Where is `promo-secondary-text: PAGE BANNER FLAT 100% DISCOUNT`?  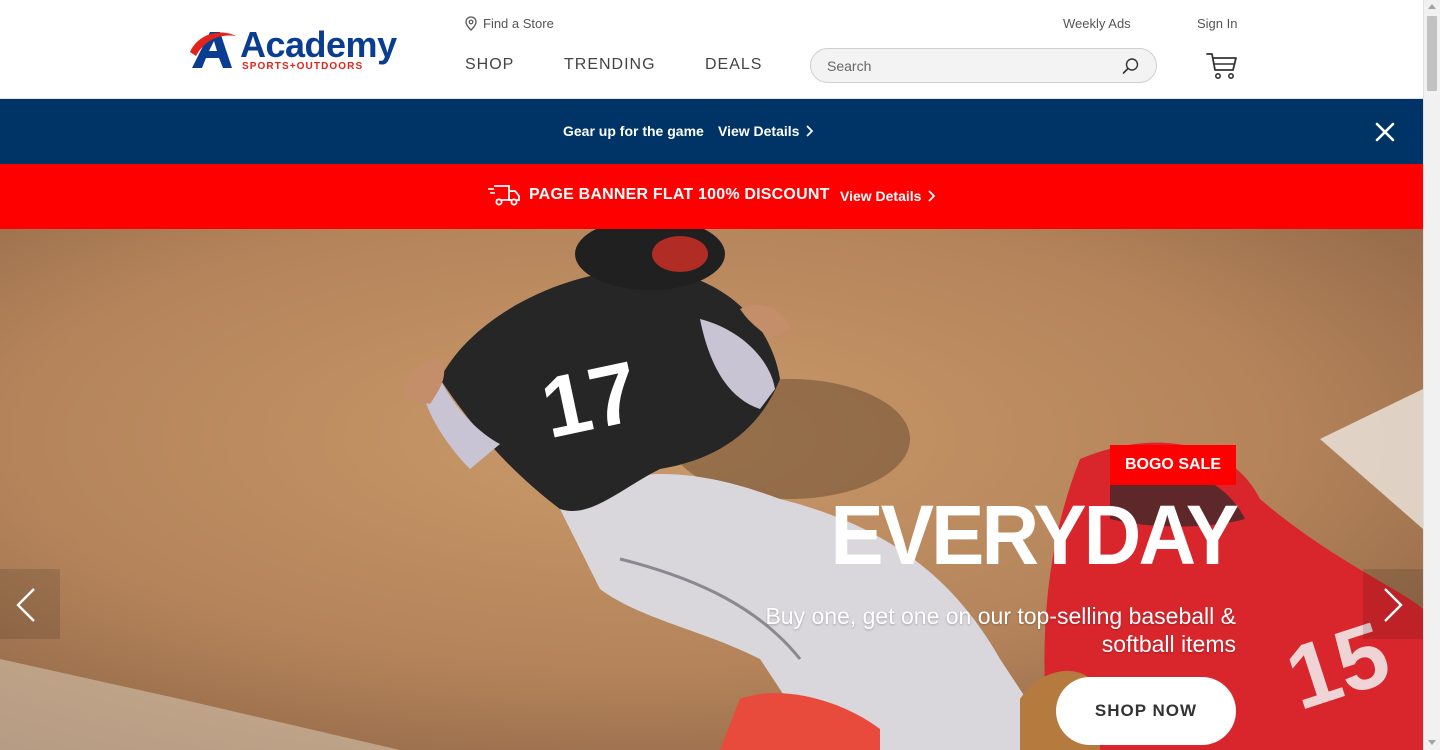 promo-secondary-text: PAGE BANNER FLAT 100% DISCOUNT is located at coordinates (679, 194).